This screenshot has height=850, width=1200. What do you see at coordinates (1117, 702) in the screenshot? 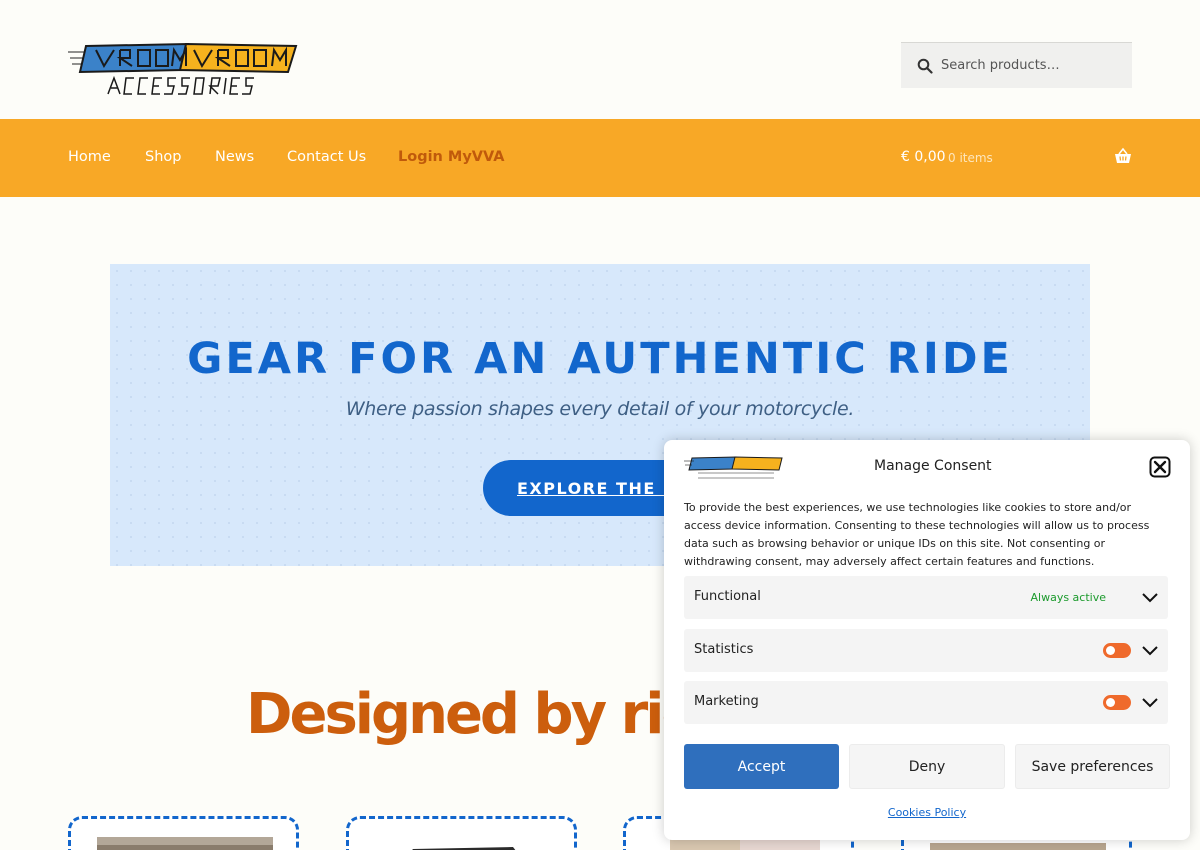
I see `marketing-toggle` at bounding box center [1117, 702].